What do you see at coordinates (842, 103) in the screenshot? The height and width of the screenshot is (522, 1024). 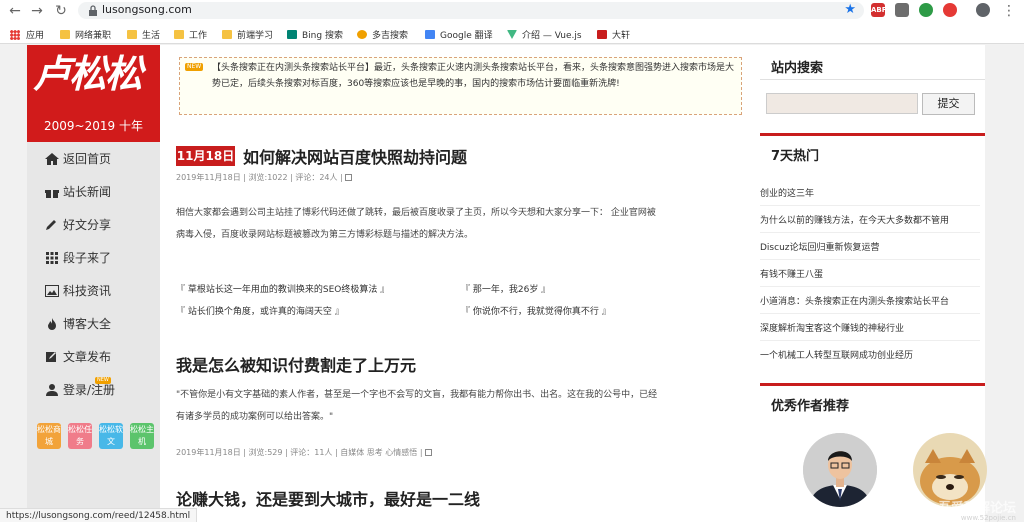 I see `search-input` at bounding box center [842, 103].